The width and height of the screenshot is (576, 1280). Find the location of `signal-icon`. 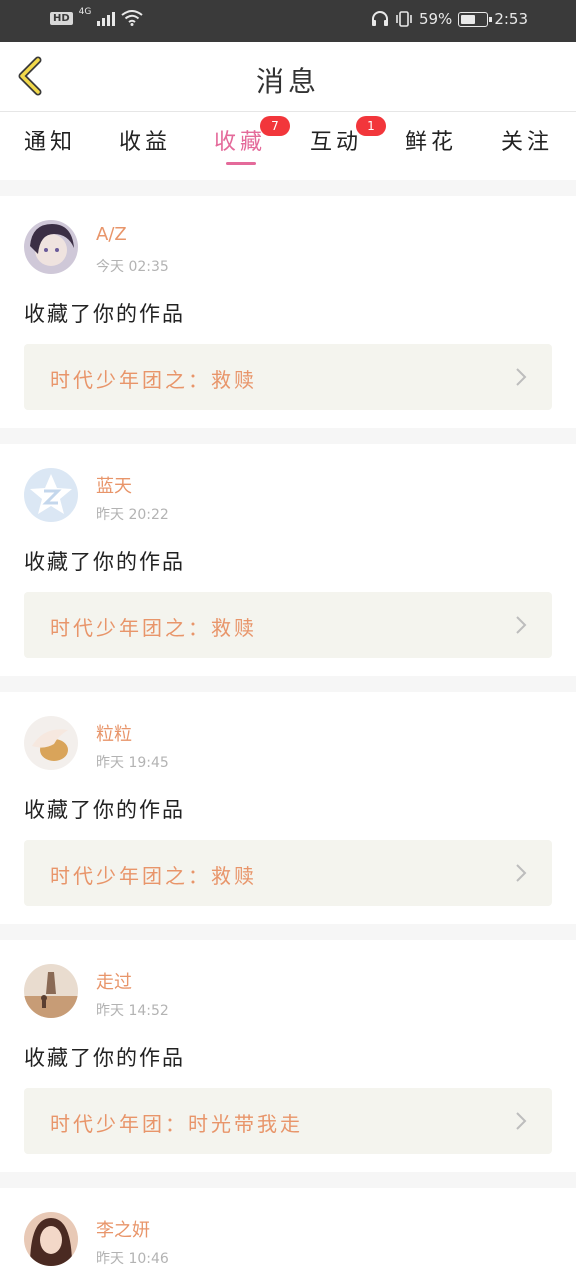

signal-icon is located at coordinates (106, 18).